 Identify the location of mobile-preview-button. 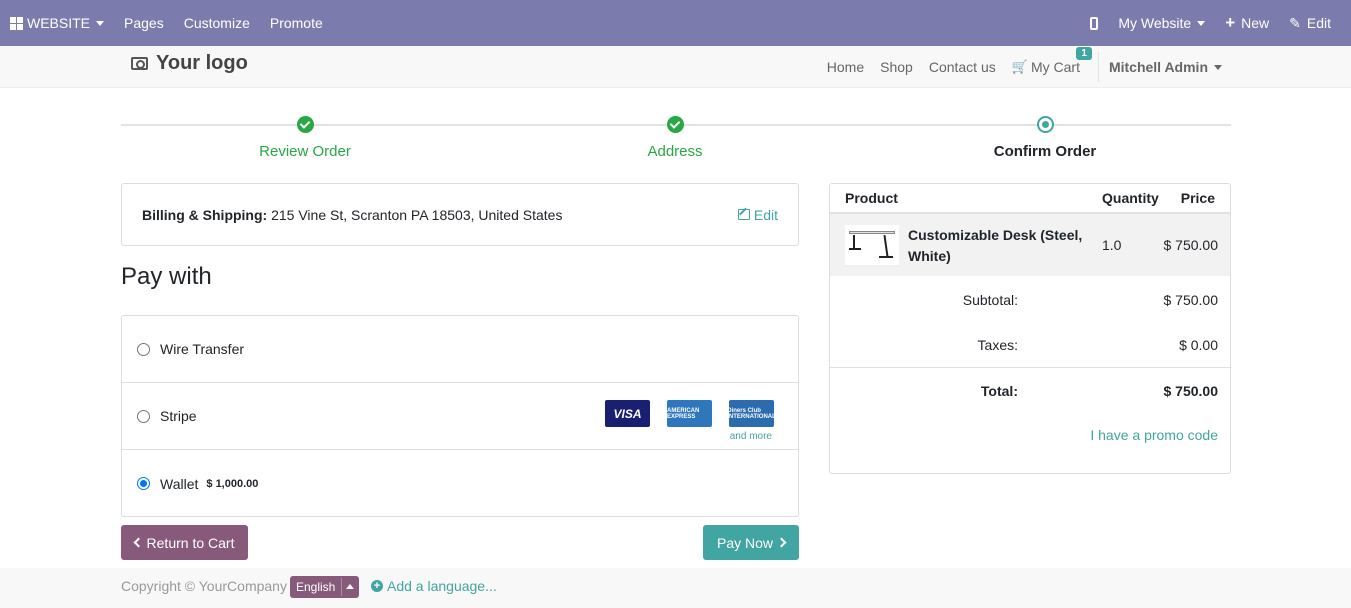
(1094, 23).